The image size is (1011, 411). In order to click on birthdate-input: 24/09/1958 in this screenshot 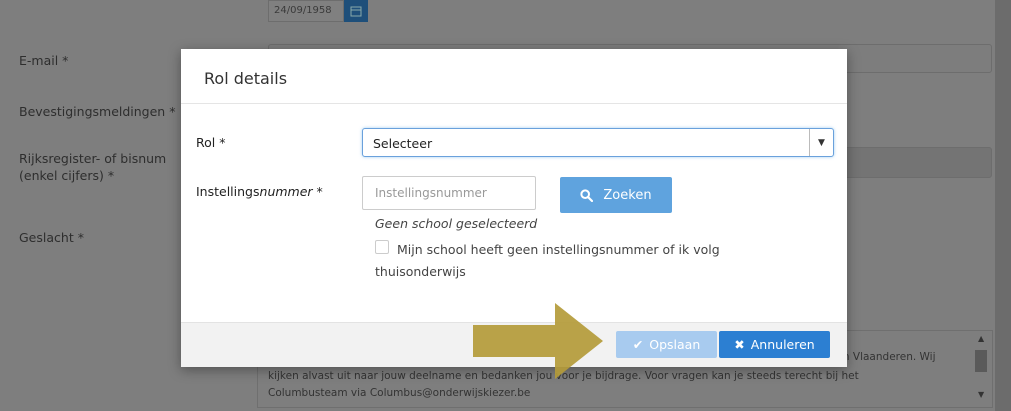, I will do `click(306, 11)`.